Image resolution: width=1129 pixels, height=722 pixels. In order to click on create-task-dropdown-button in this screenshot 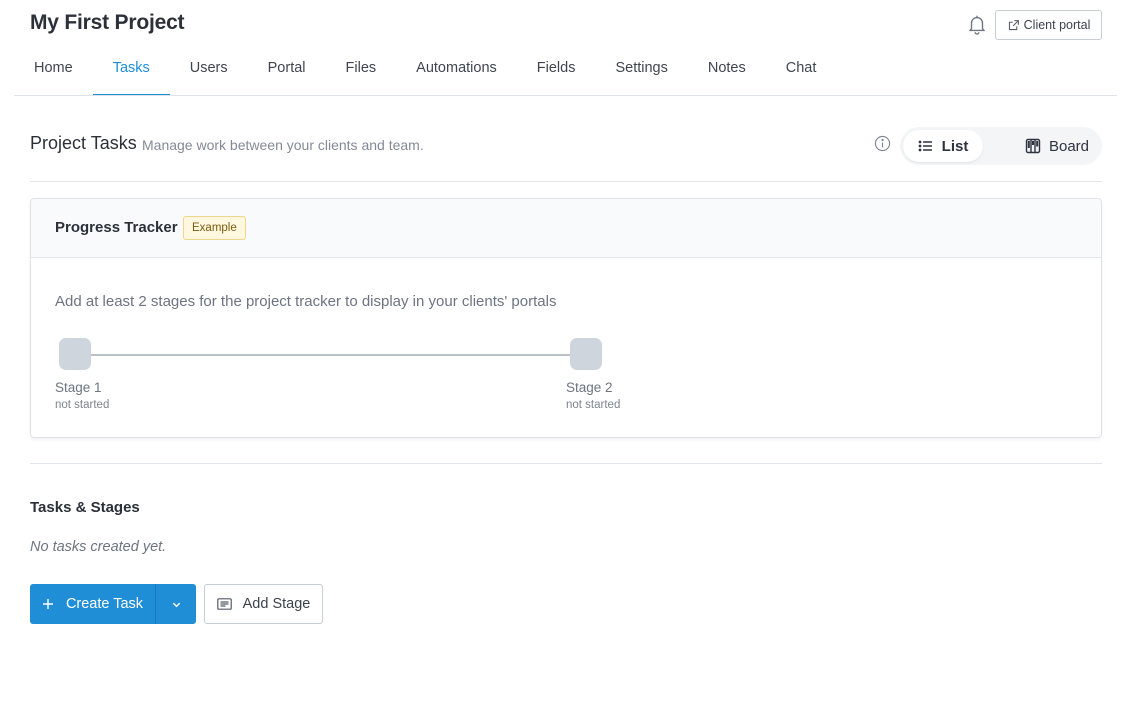, I will do `click(176, 604)`.